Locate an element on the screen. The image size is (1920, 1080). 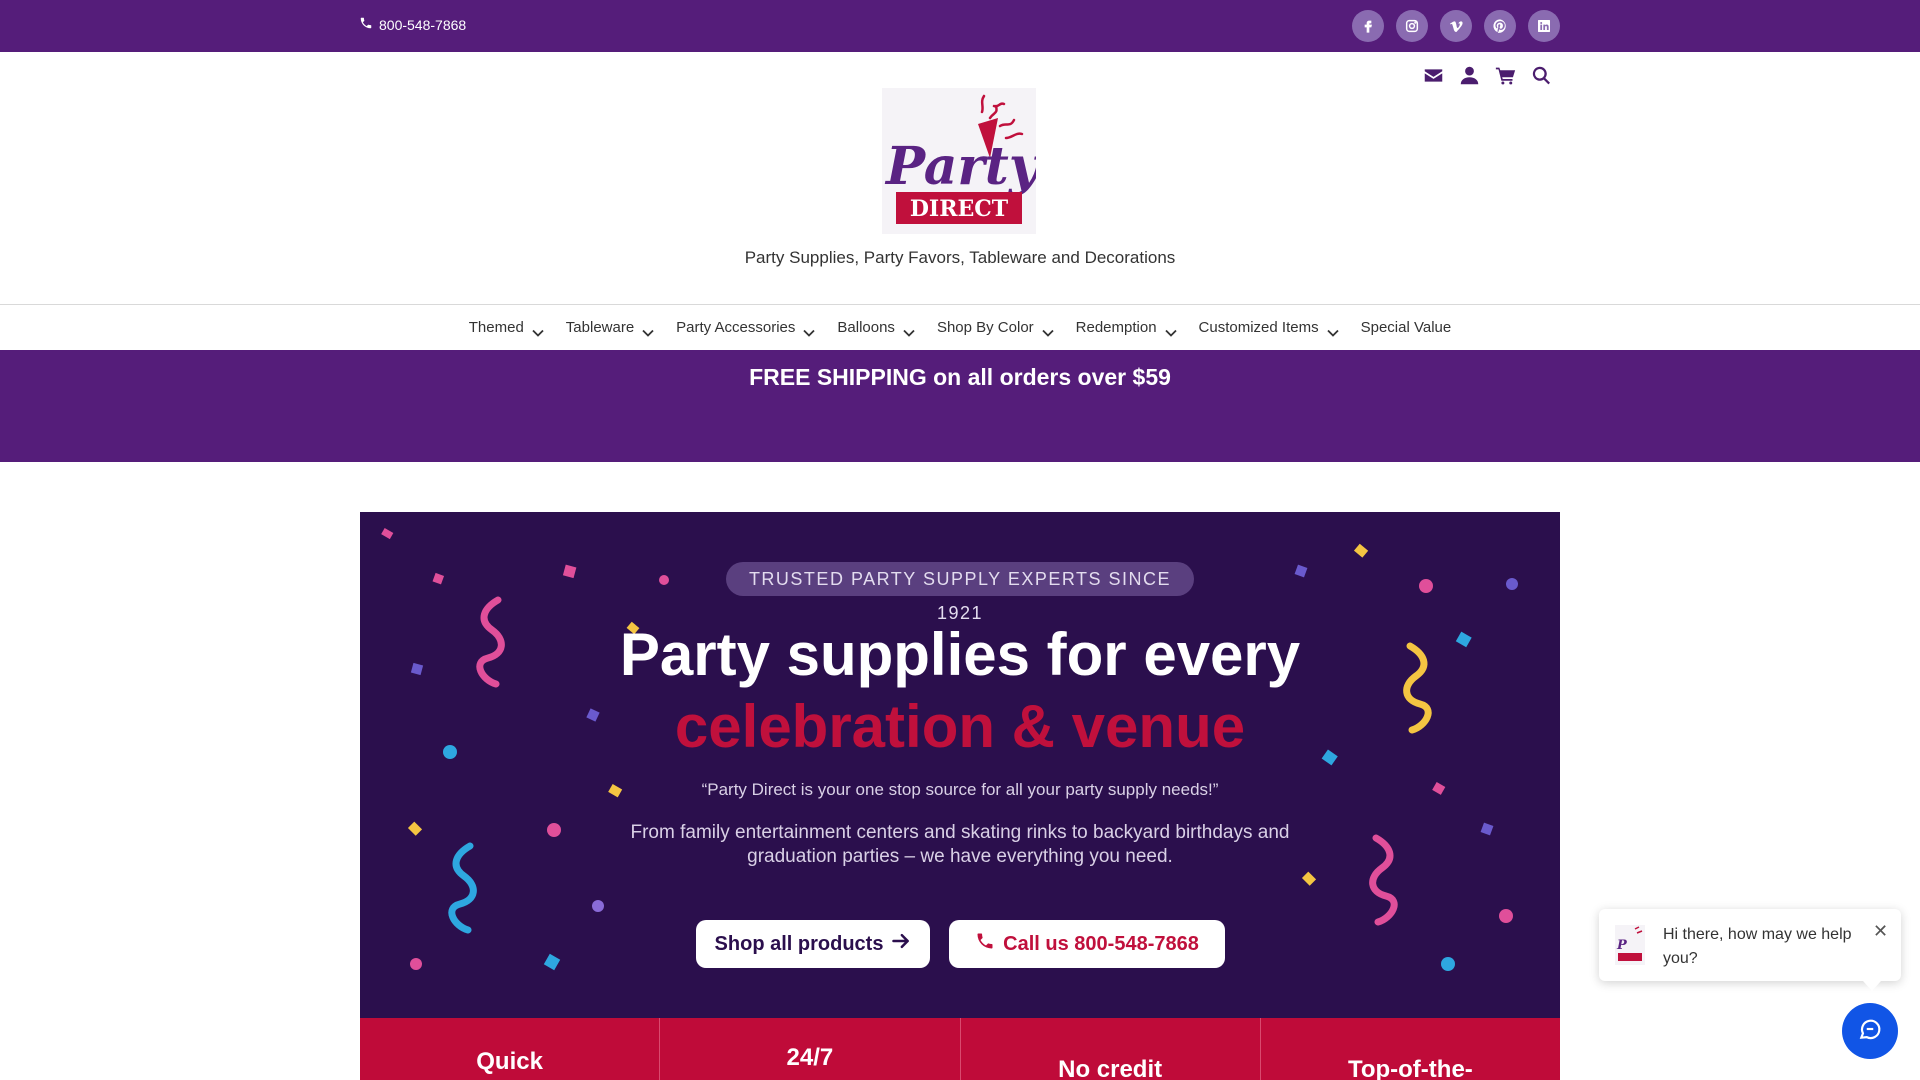
hero-headline-line1: Party supplies for every is located at coordinates (960, 654).